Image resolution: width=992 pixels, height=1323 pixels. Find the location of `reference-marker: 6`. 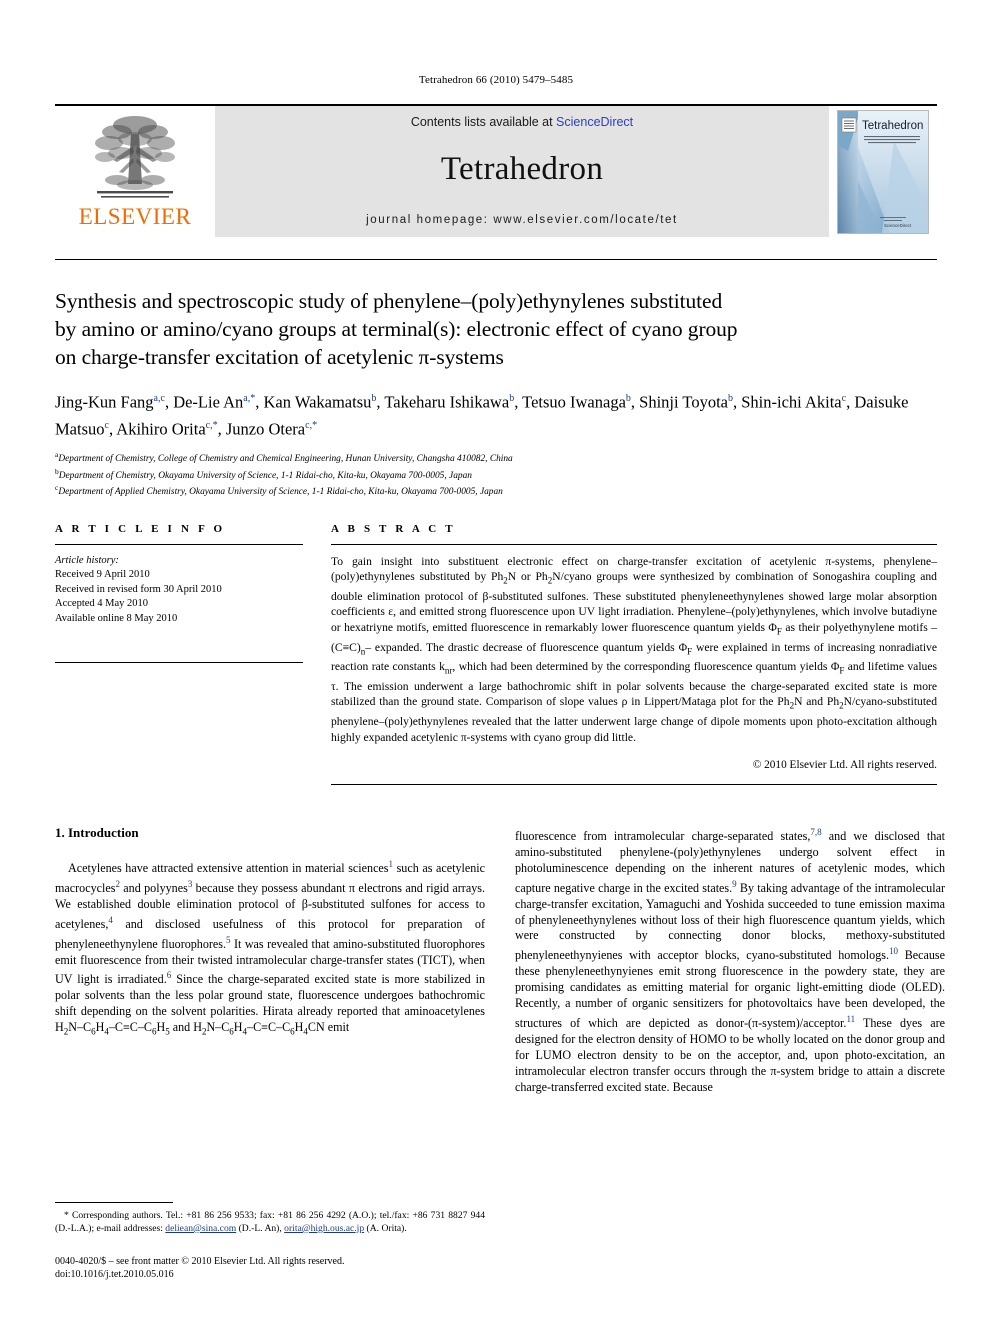

reference-marker: 6 is located at coordinates (169, 975).